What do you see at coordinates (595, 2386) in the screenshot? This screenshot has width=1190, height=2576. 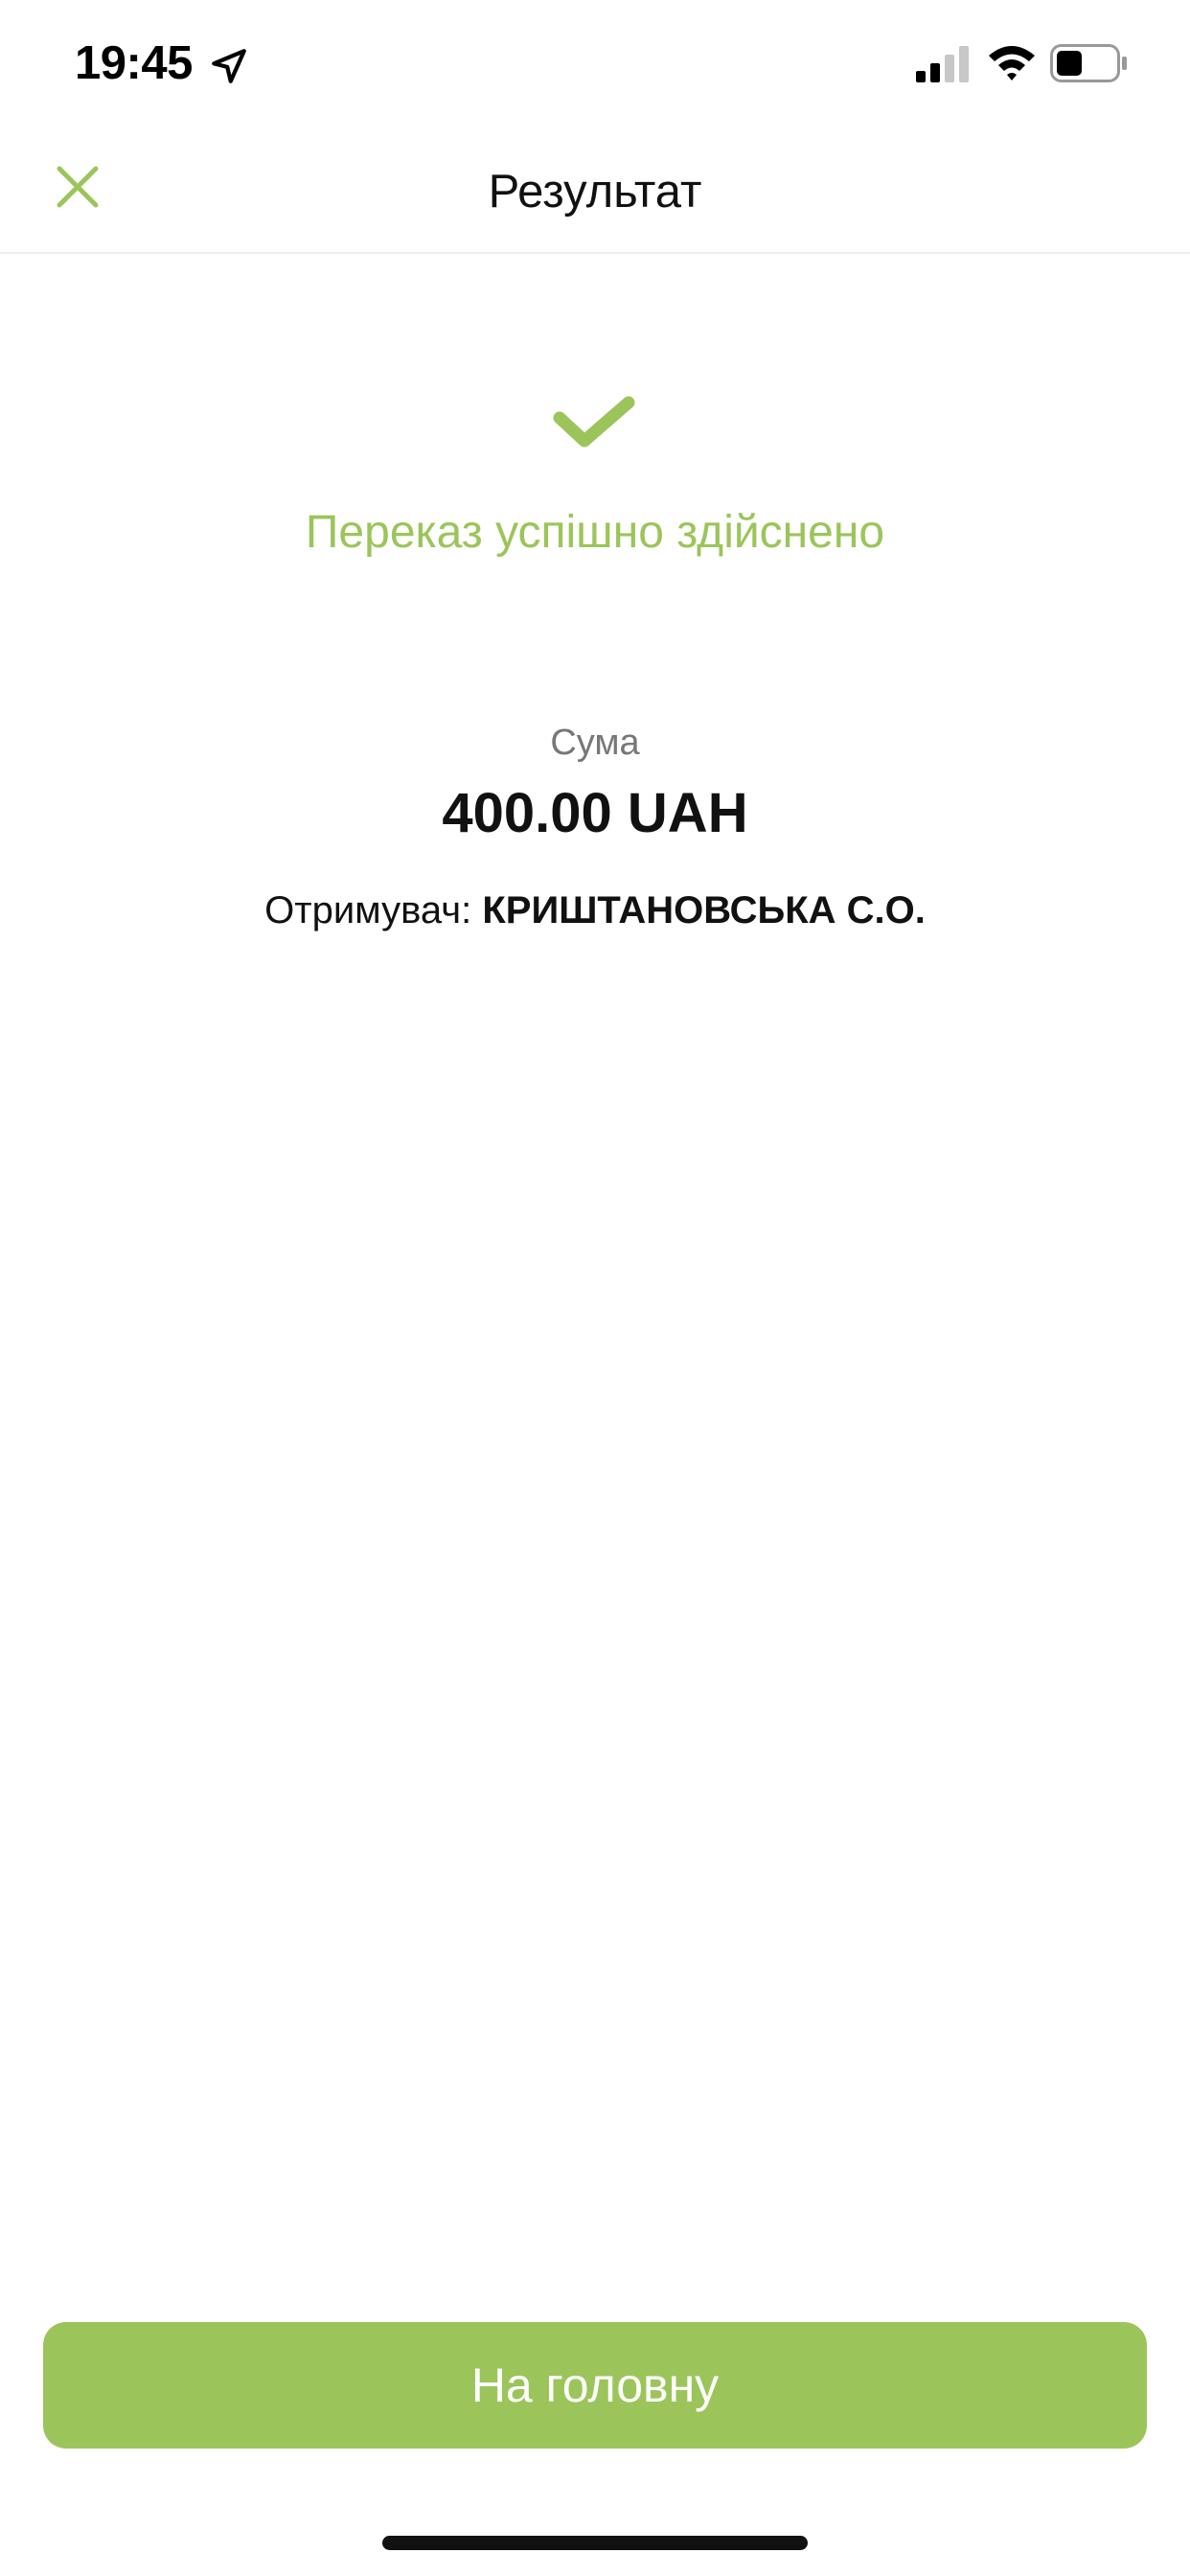 I see `home-button: На головну` at bounding box center [595, 2386].